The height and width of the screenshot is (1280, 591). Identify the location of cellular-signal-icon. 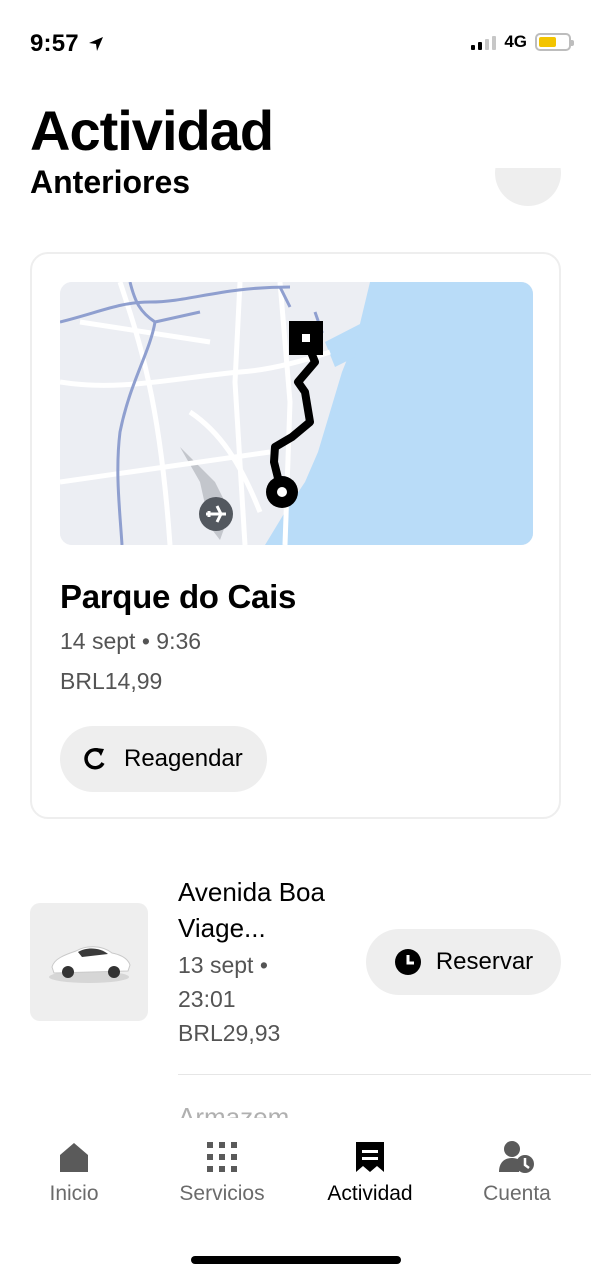
(484, 42).